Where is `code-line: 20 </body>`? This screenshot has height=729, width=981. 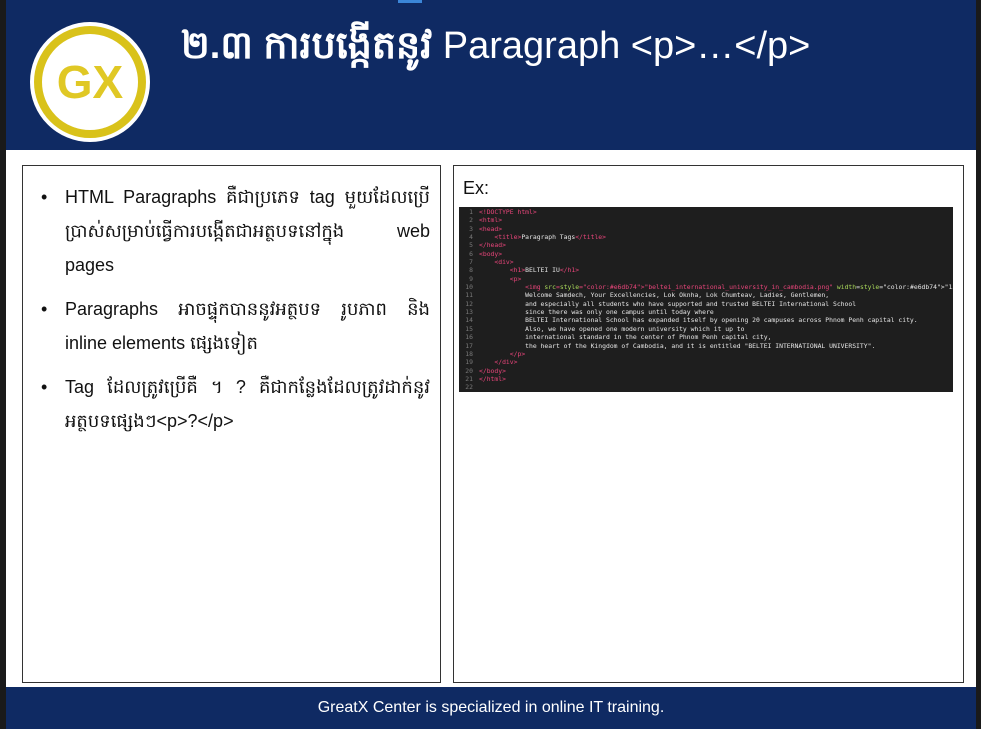
code-line: 20 </body> is located at coordinates (706, 371).